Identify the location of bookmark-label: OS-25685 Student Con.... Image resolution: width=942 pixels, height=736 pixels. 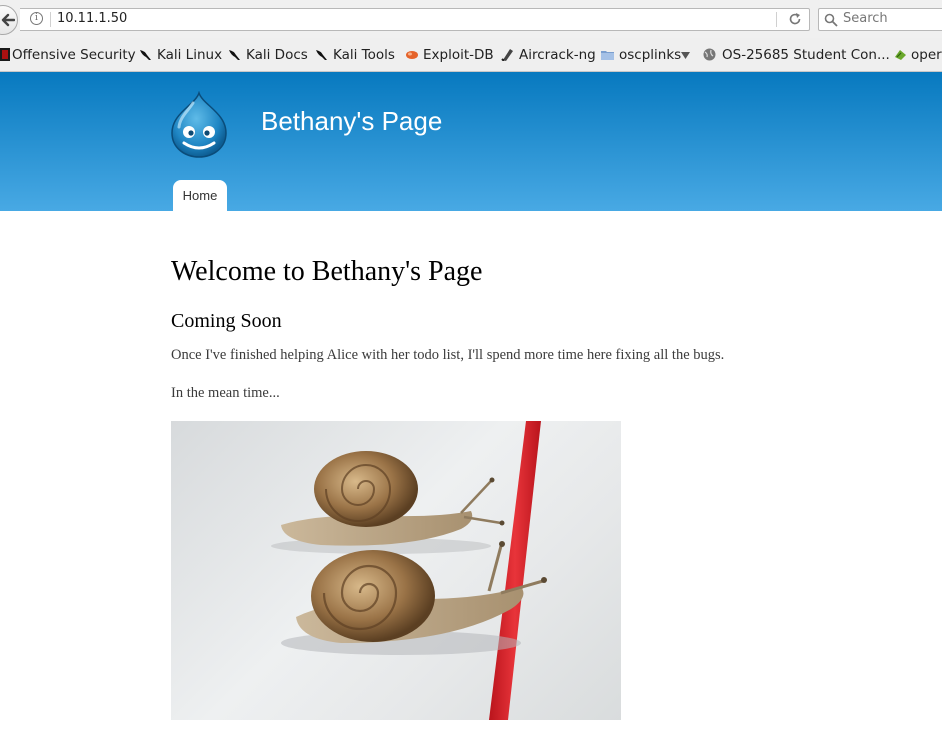
(806, 55).